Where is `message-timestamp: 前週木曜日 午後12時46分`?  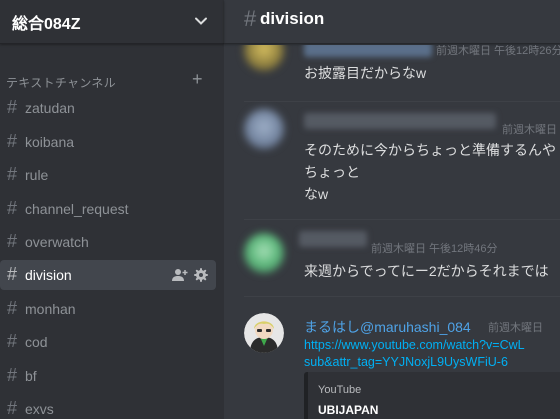 message-timestamp: 前週木曜日 午後12時46分 is located at coordinates (434, 249).